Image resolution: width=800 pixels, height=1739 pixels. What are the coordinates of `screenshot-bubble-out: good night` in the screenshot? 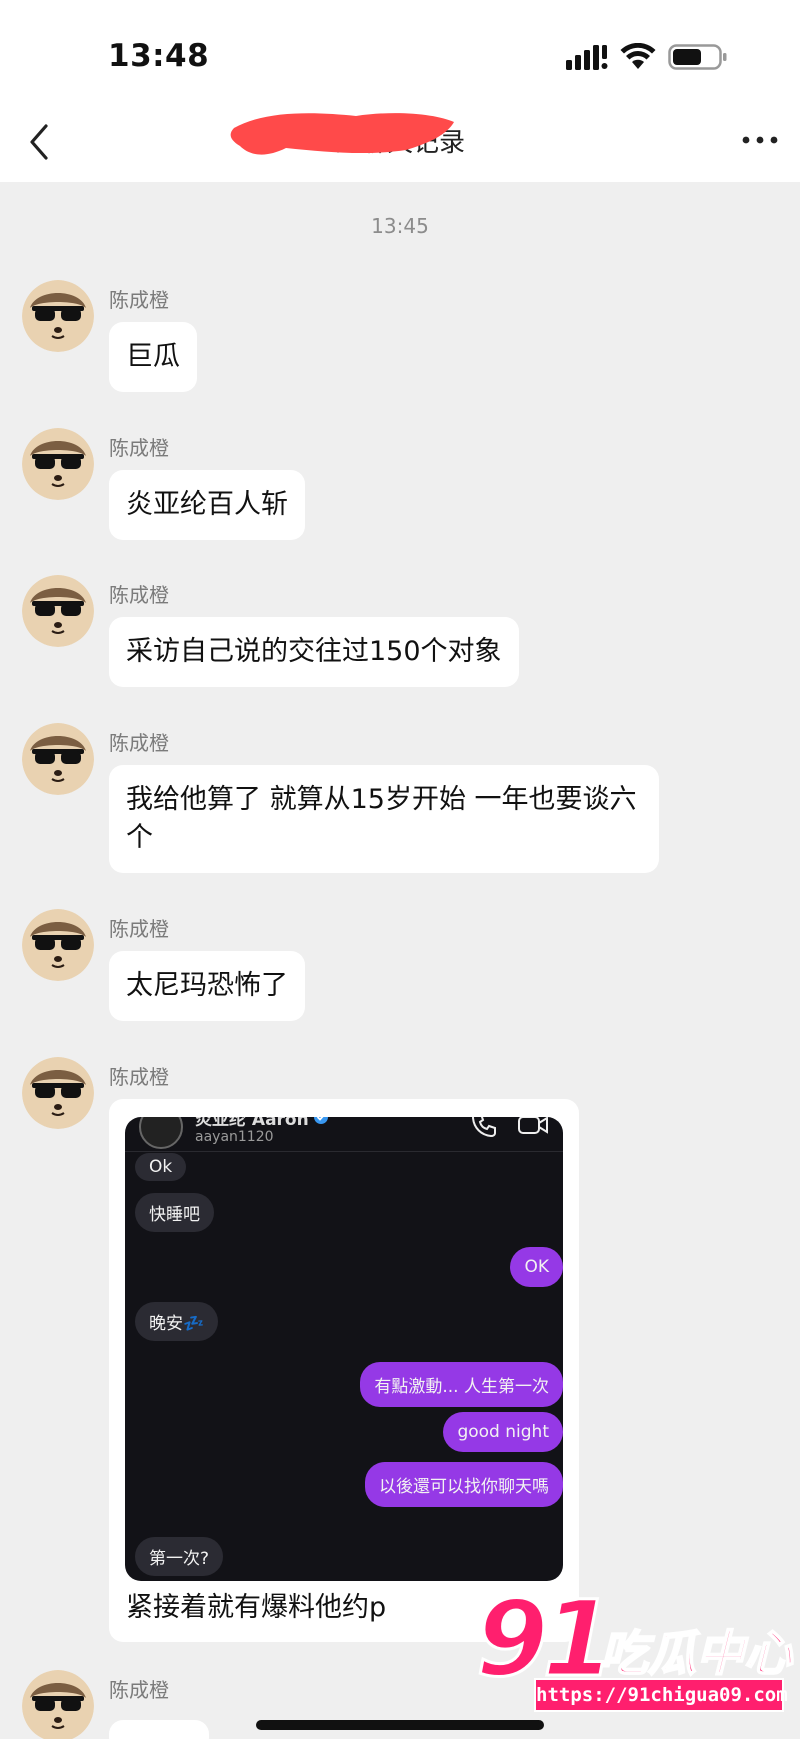 It's located at (503, 1432).